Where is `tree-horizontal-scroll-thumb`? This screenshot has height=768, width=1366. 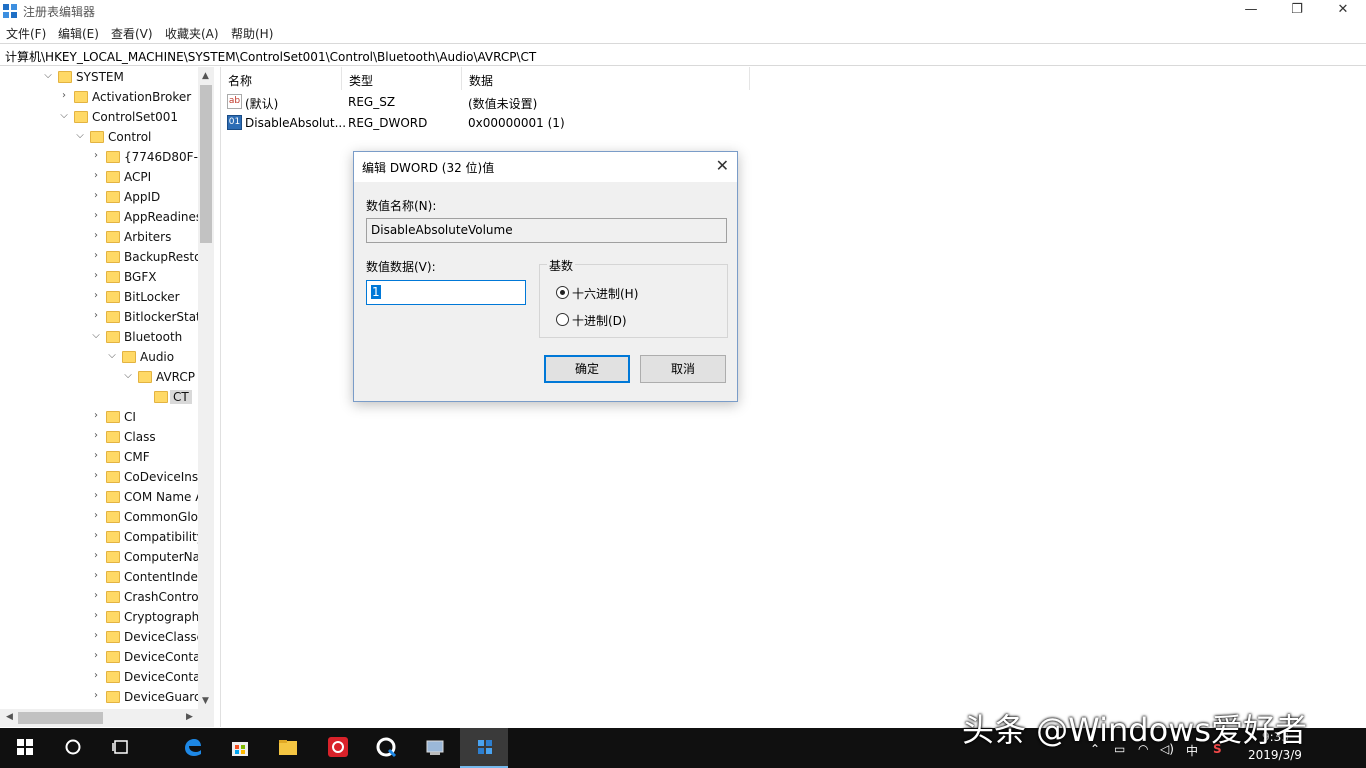 tree-horizontal-scroll-thumb is located at coordinates (60, 718).